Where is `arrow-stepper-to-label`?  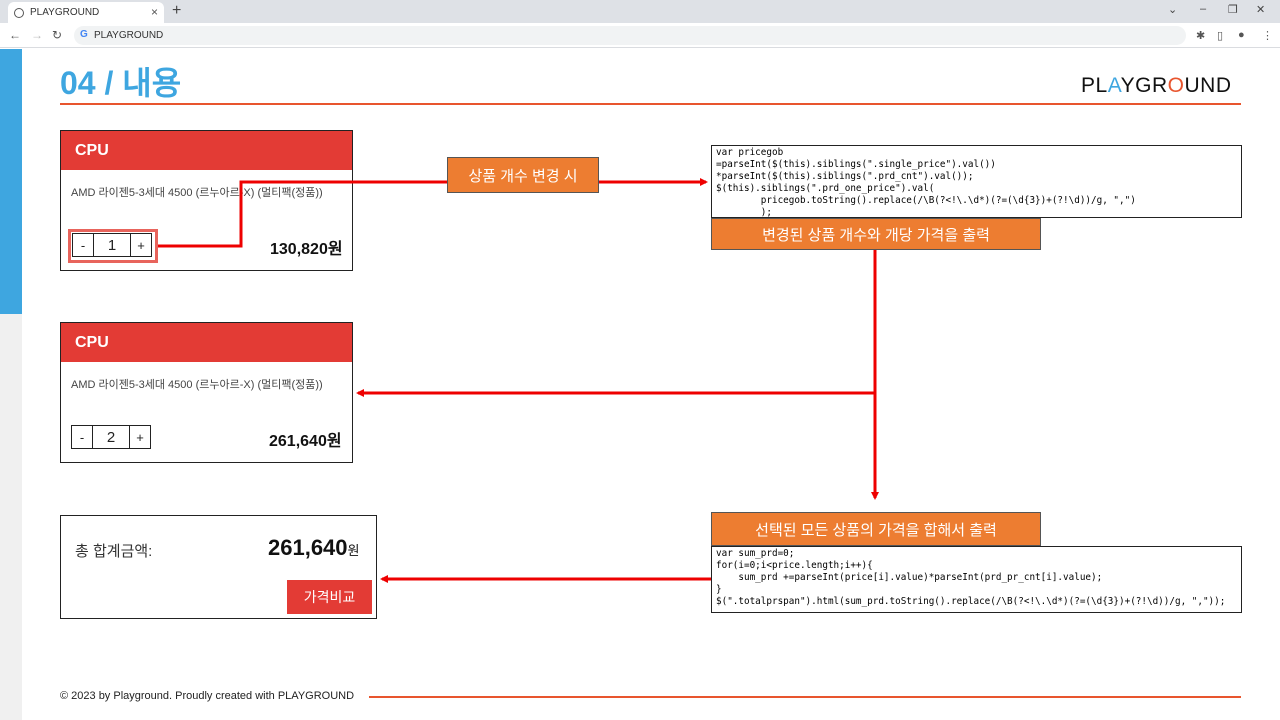 arrow-stepper-to-label is located at coordinates (302, 214).